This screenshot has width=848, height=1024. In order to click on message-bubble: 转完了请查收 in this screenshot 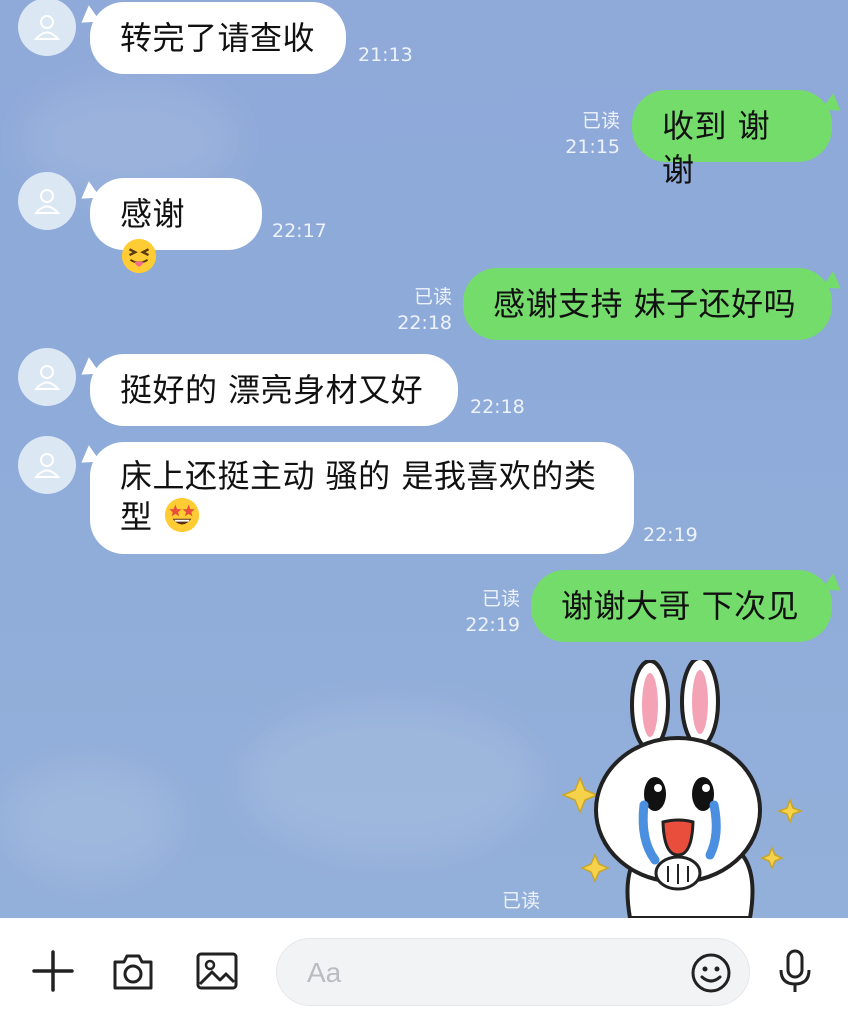, I will do `click(218, 38)`.